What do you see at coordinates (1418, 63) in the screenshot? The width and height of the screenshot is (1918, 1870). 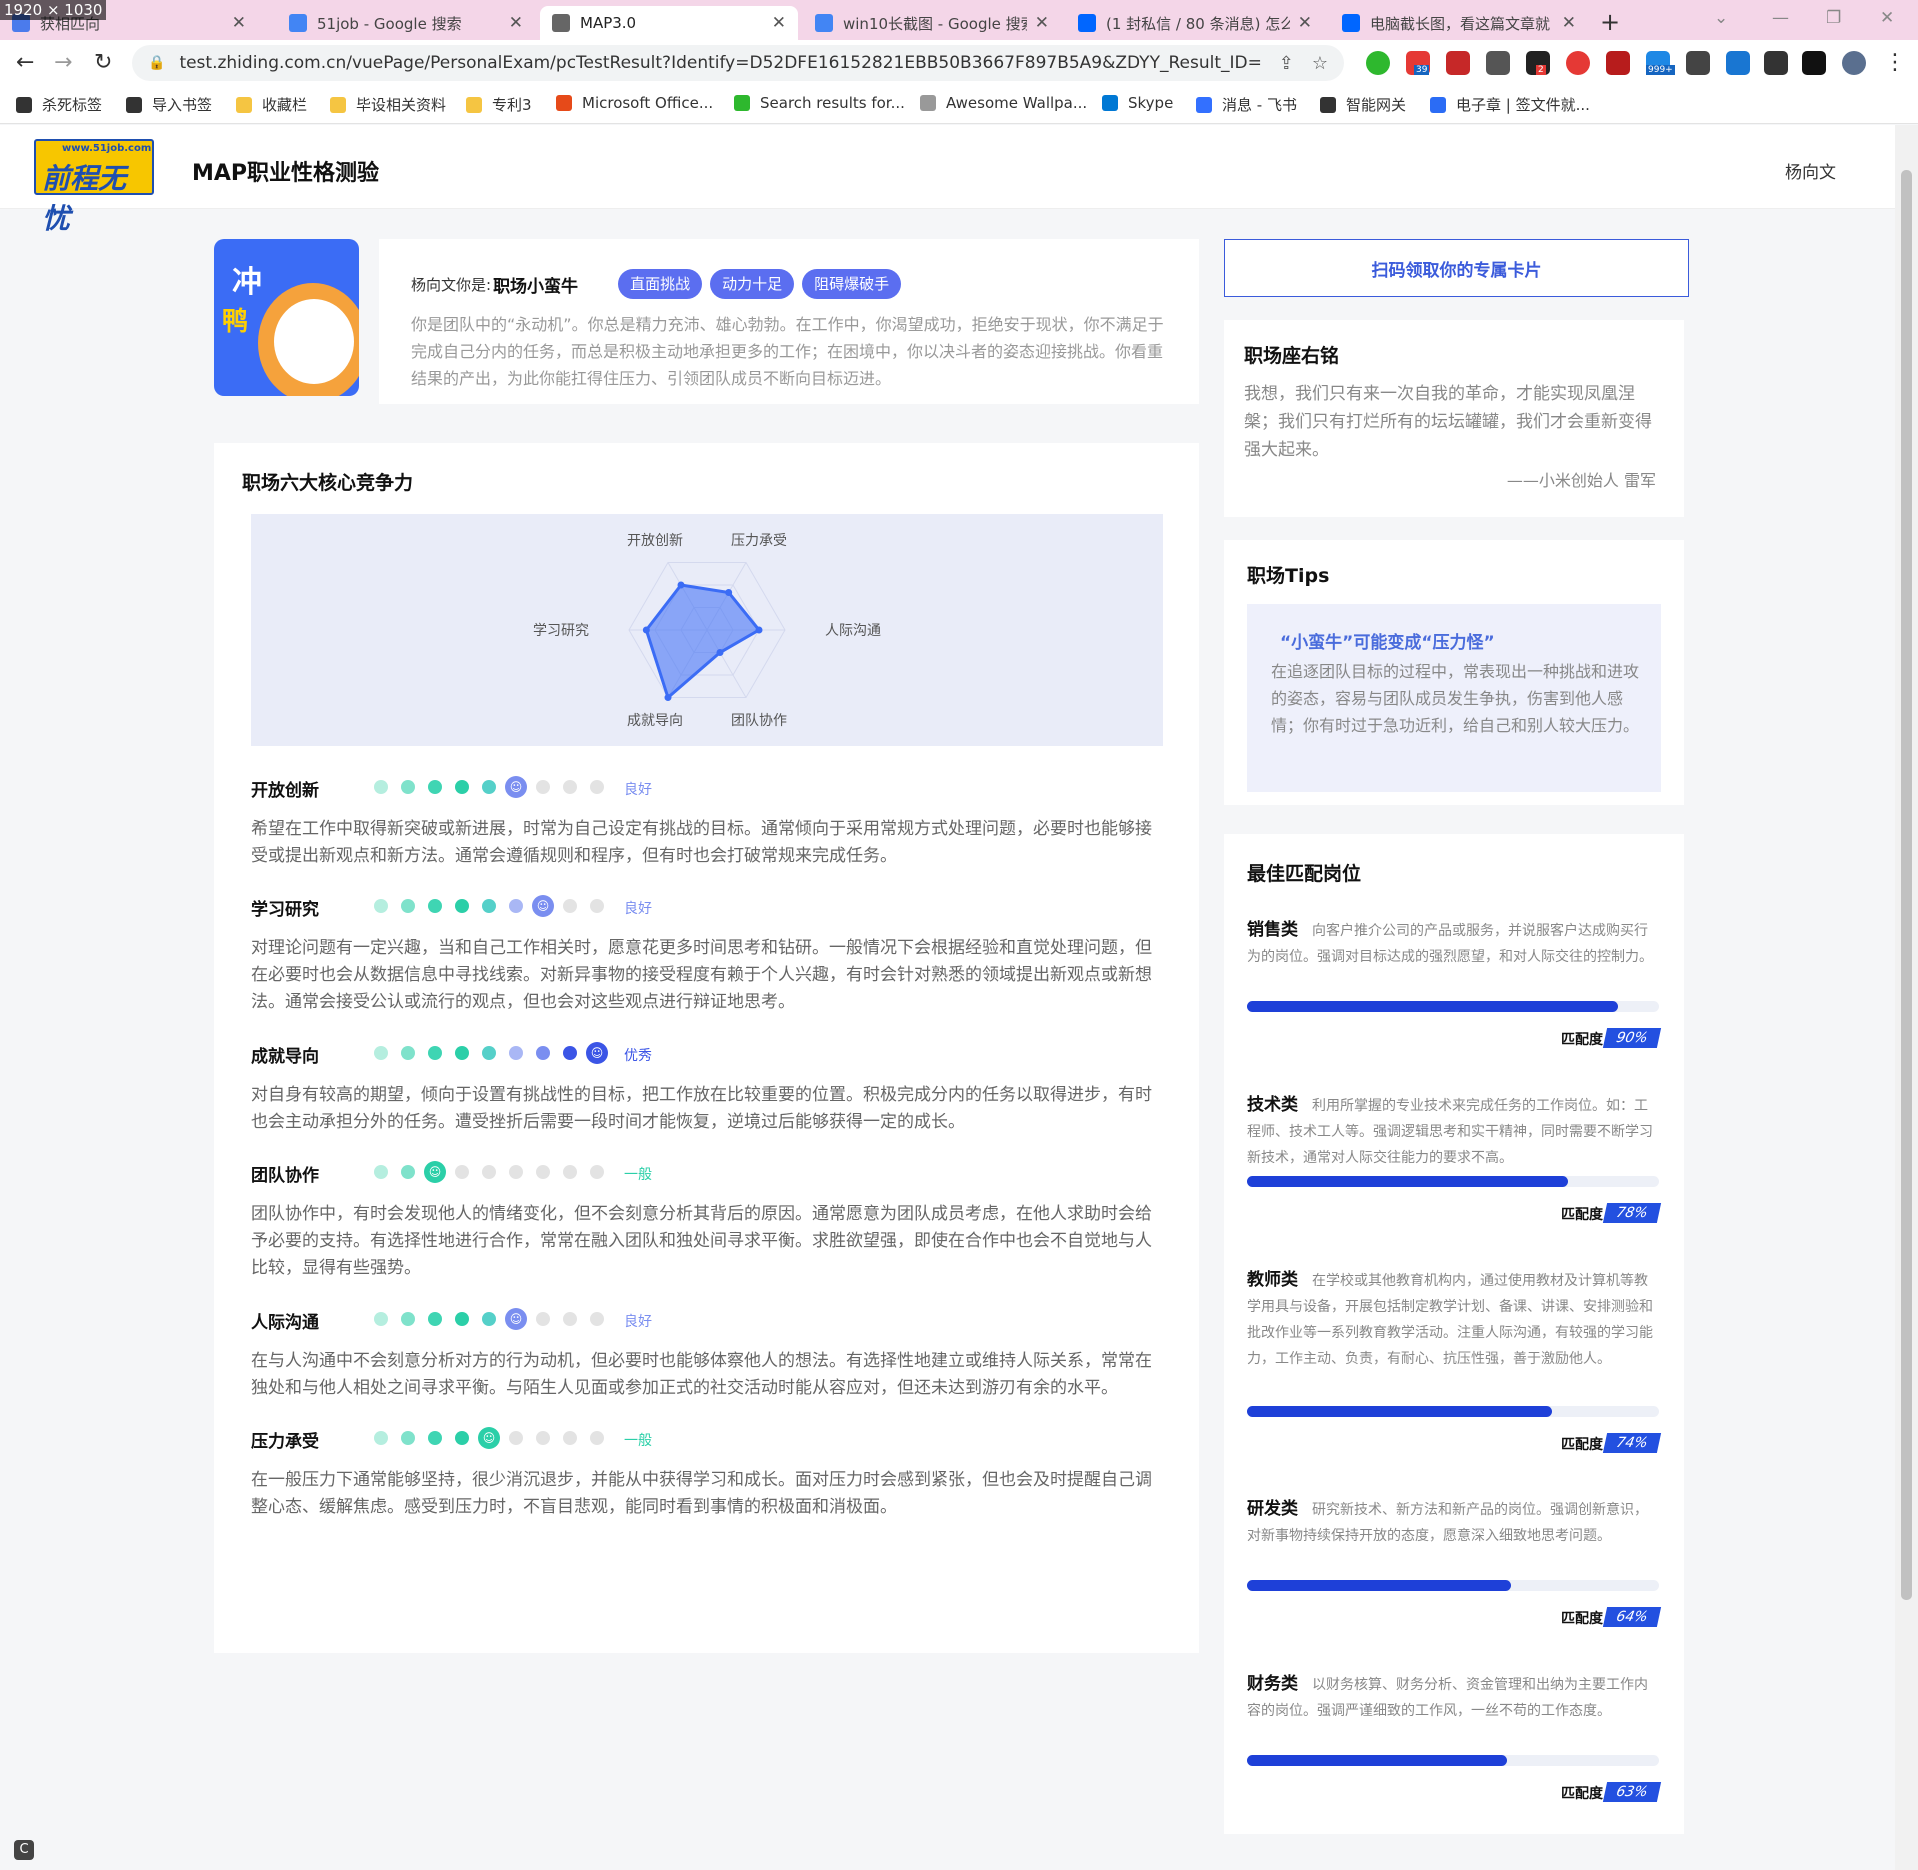 I see `extension-icon: 39` at bounding box center [1418, 63].